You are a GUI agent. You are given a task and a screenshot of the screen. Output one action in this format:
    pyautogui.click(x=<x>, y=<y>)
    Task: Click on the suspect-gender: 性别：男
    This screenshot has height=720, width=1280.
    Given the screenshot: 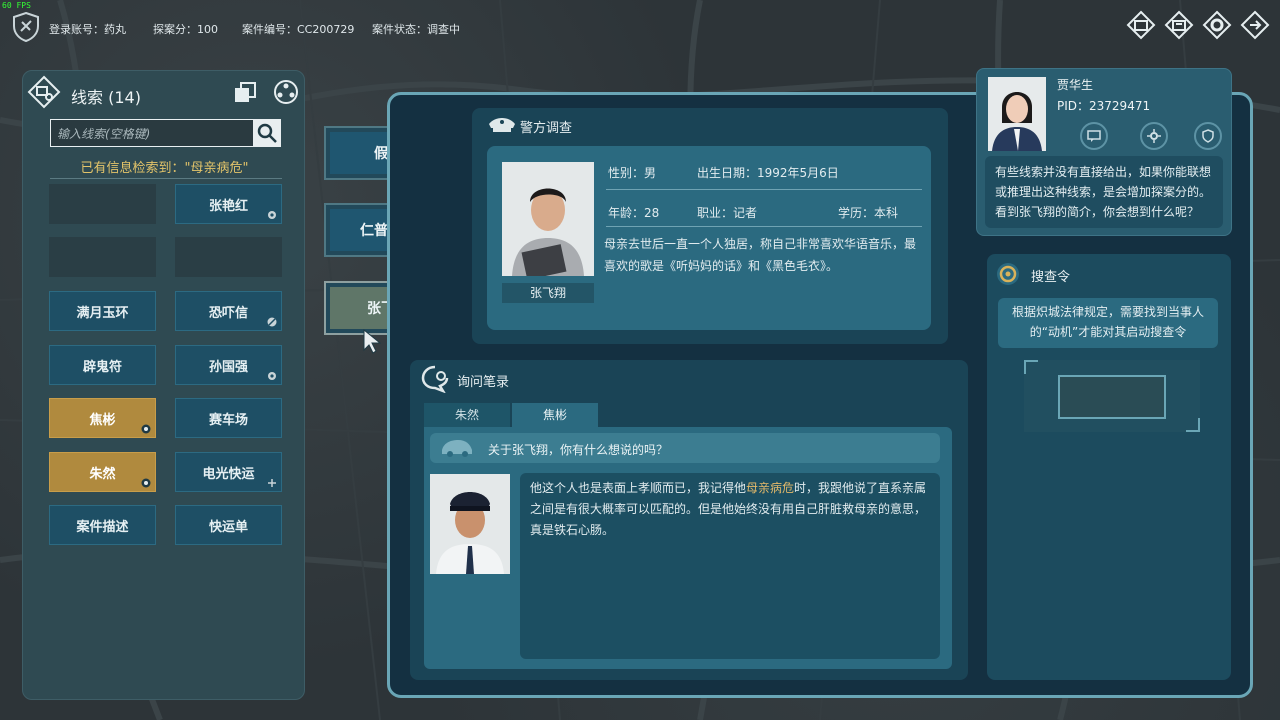 What is the action you would take?
    pyautogui.click(x=632, y=173)
    